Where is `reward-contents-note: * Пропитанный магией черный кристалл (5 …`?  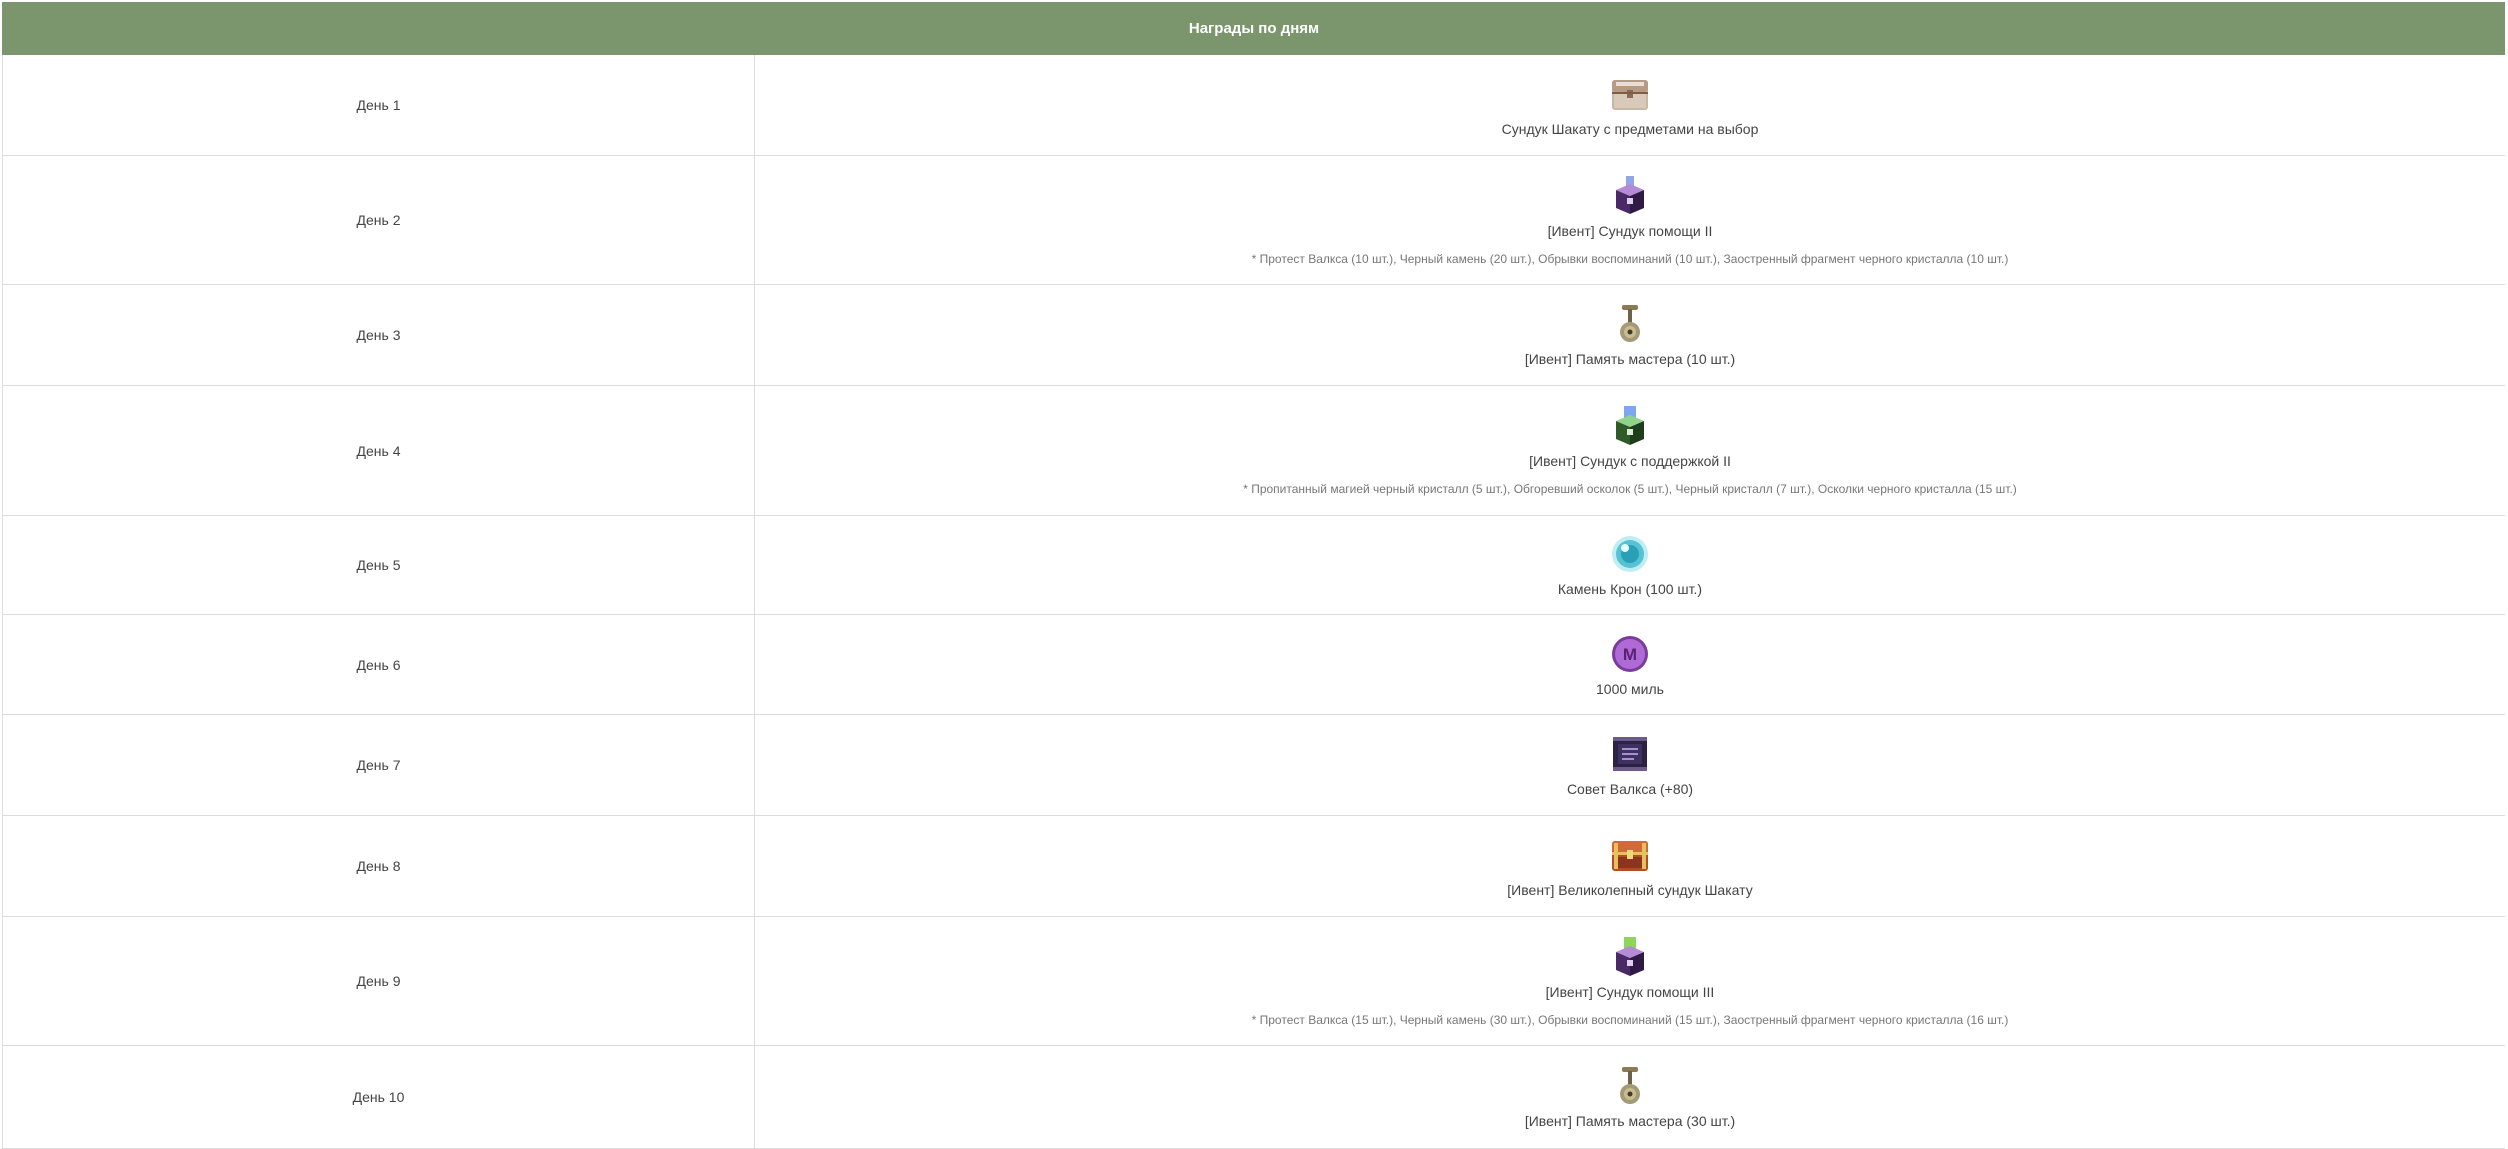
reward-contents-note: * Пропитанный магией черный кристалл (5 … is located at coordinates (1630, 489).